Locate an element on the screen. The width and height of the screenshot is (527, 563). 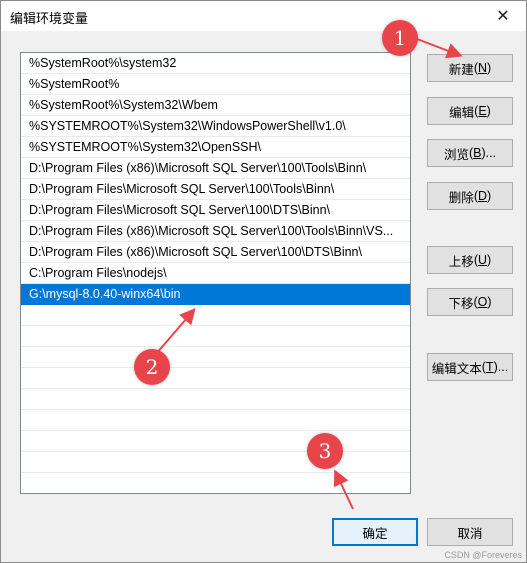
annotation-badge-3: 3 is located at coordinates (325, 451).